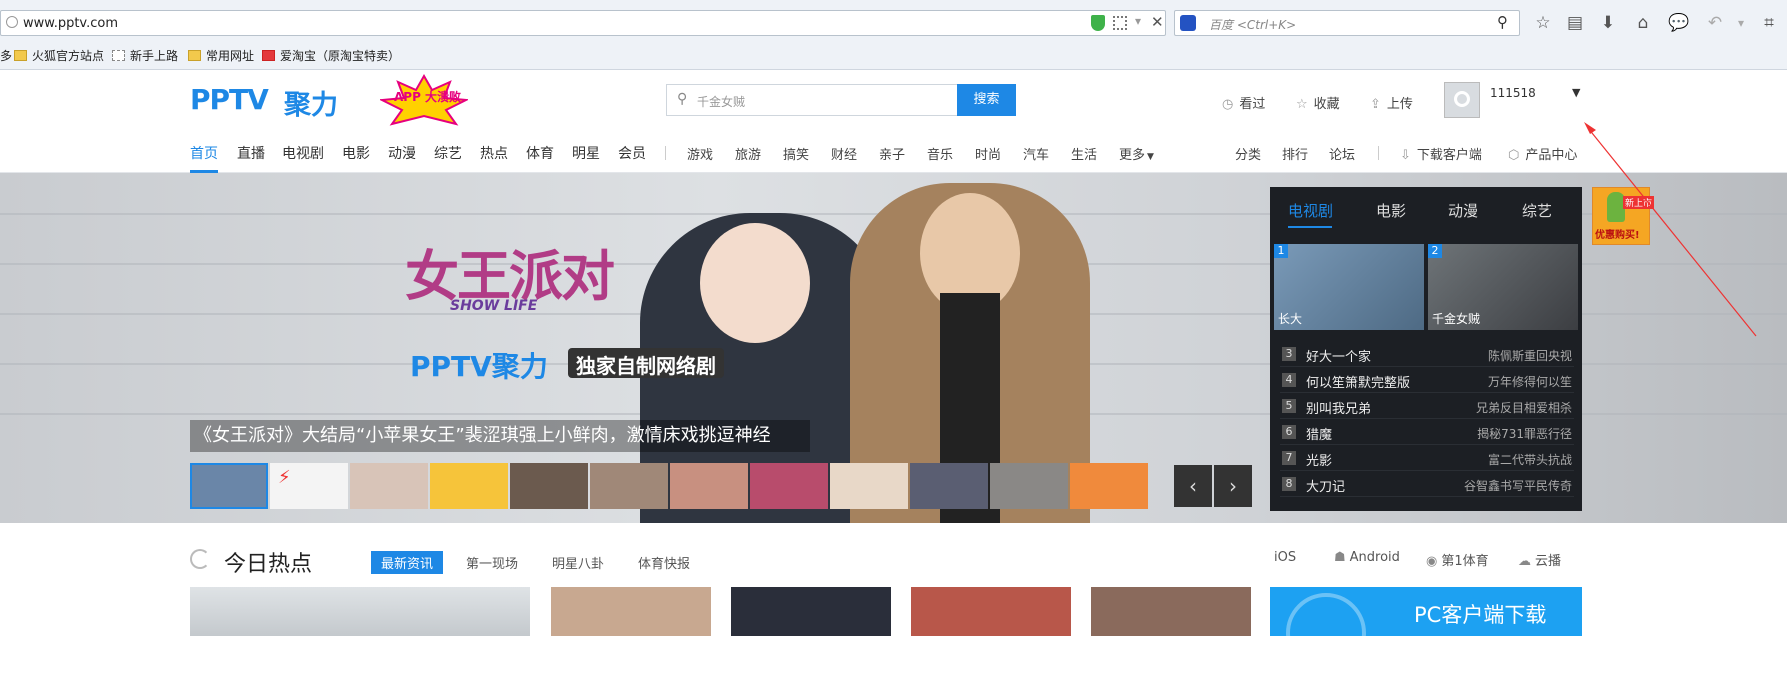 This screenshot has height=673, width=1787. I want to click on favorites-label: 收藏, so click(1326, 104).